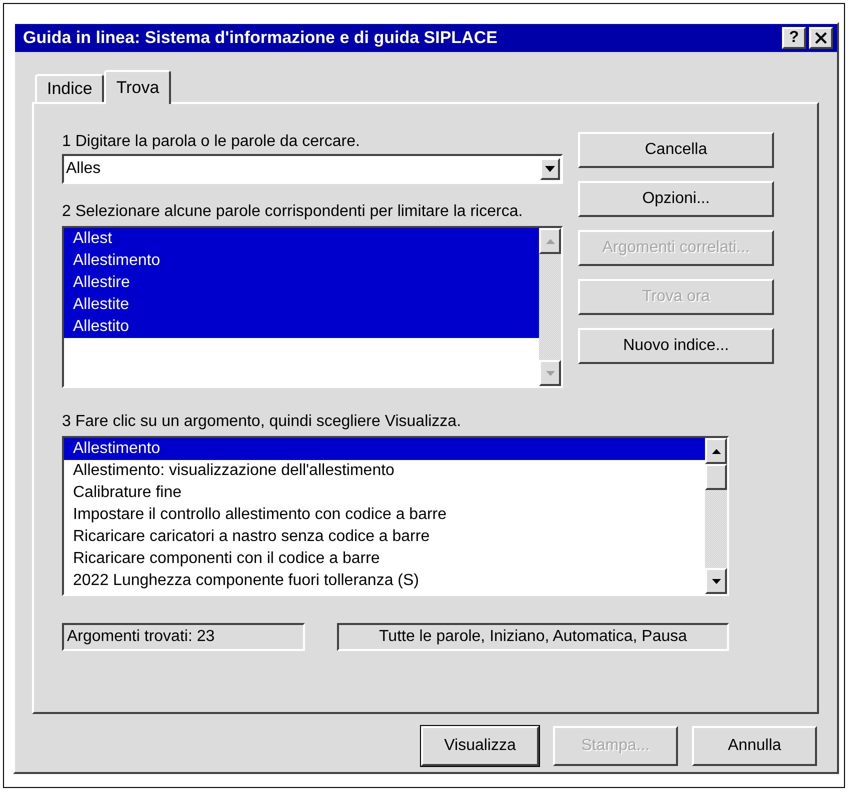  Describe the element at coordinates (384, 471) in the screenshot. I see `list-item: Allestimento: visualizzazione dell'allestimento` at that location.